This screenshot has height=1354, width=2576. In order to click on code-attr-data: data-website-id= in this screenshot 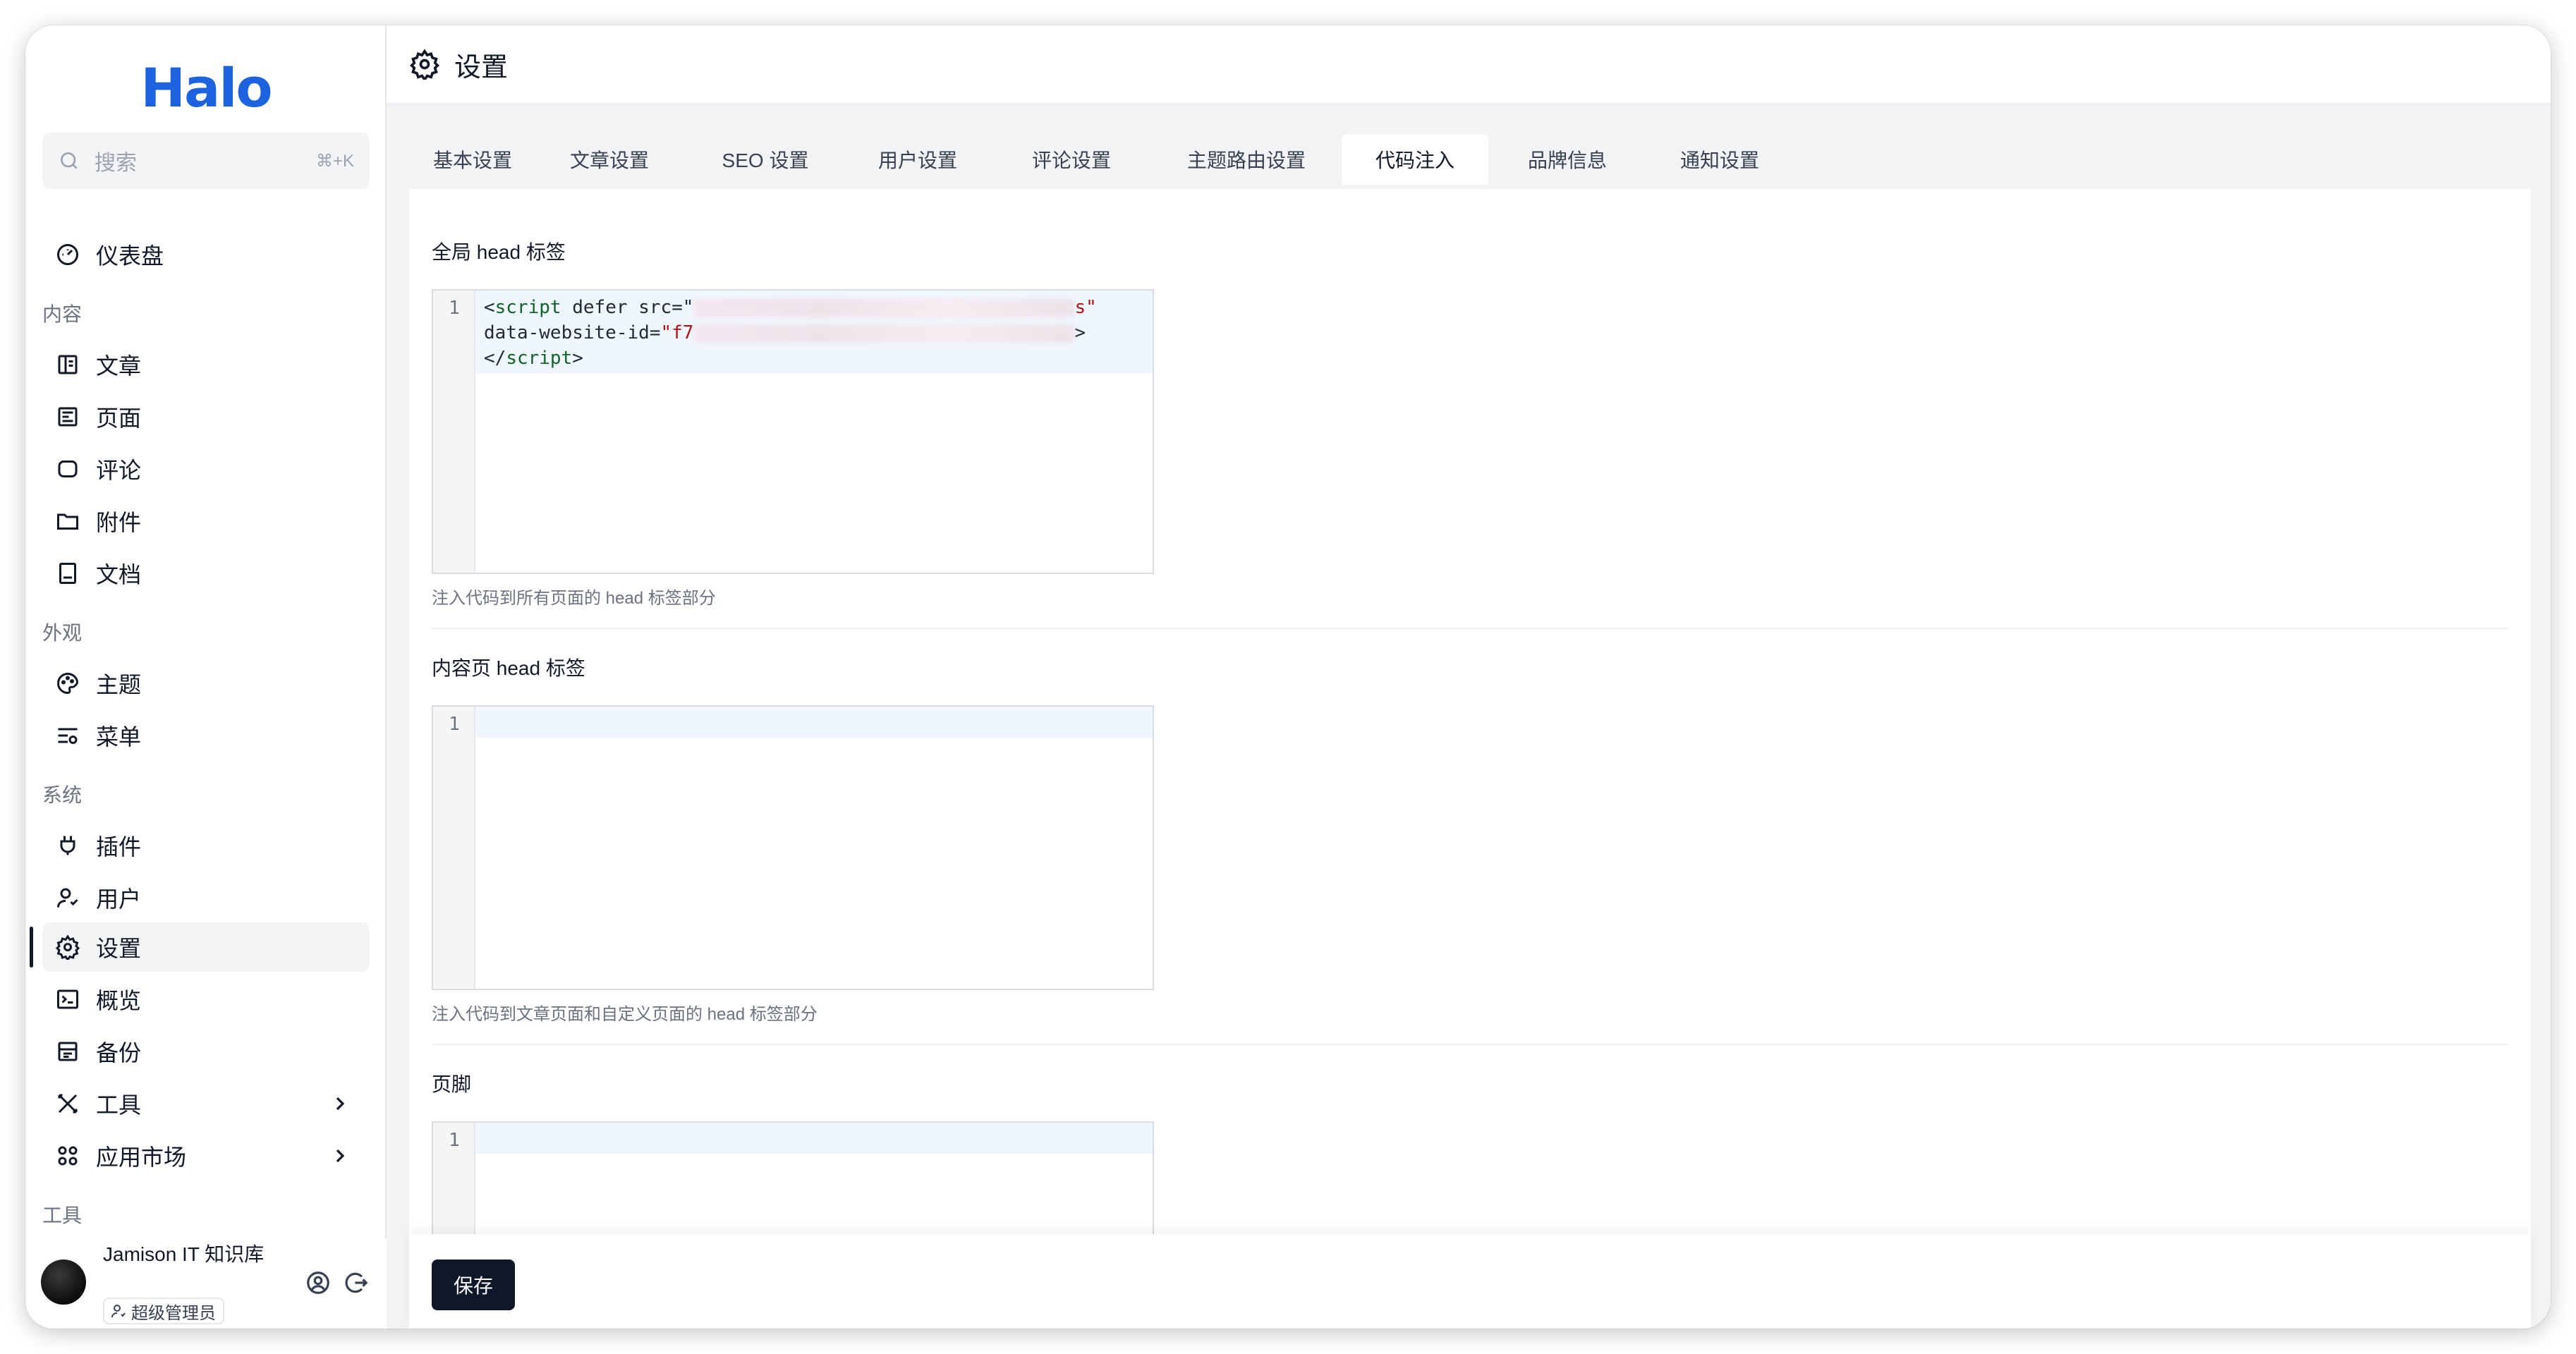, I will do `click(572, 332)`.